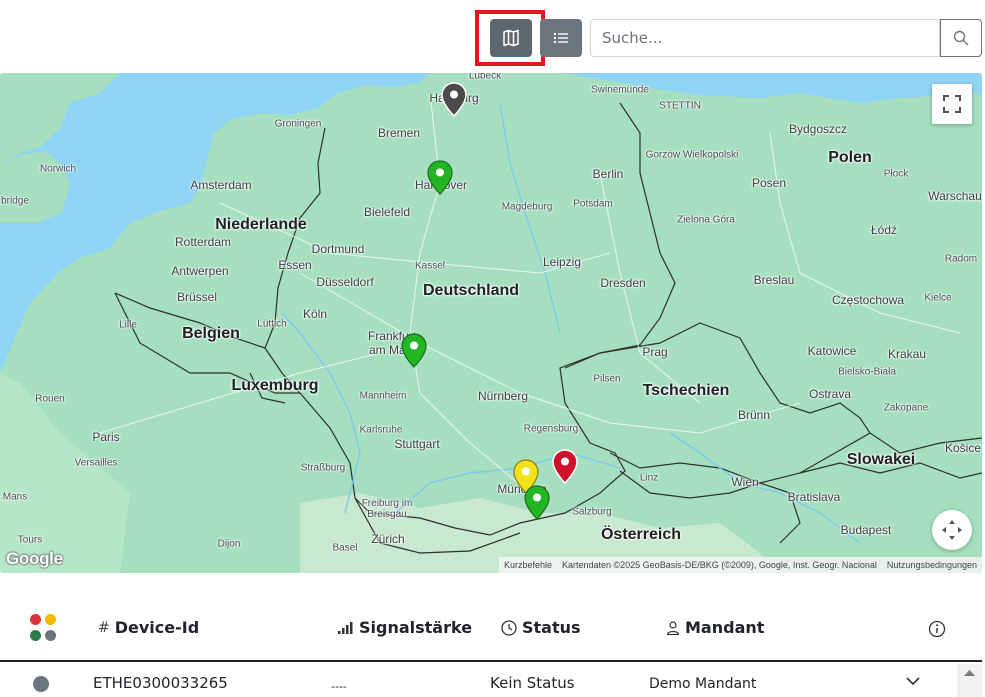  What do you see at coordinates (906, 408) in the screenshot?
I see `city-label: Zakopane` at bounding box center [906, 408].